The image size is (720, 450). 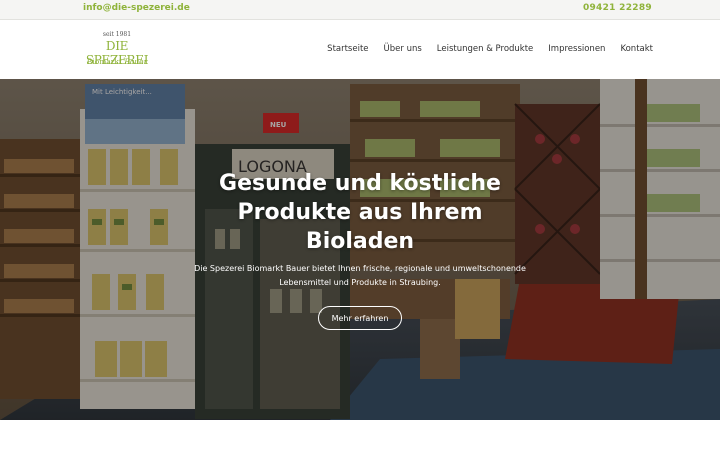 I want to click on nav-ueber-uns: Über uns, so click(x=403, y=49).